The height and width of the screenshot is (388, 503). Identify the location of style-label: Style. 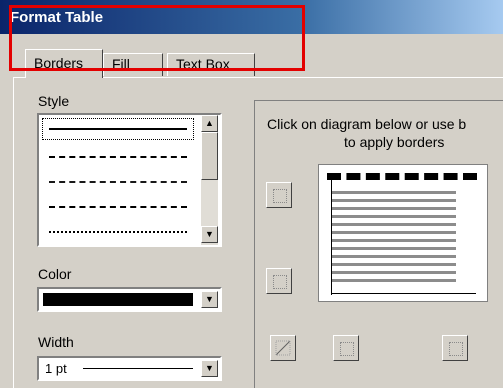
(54, 101).